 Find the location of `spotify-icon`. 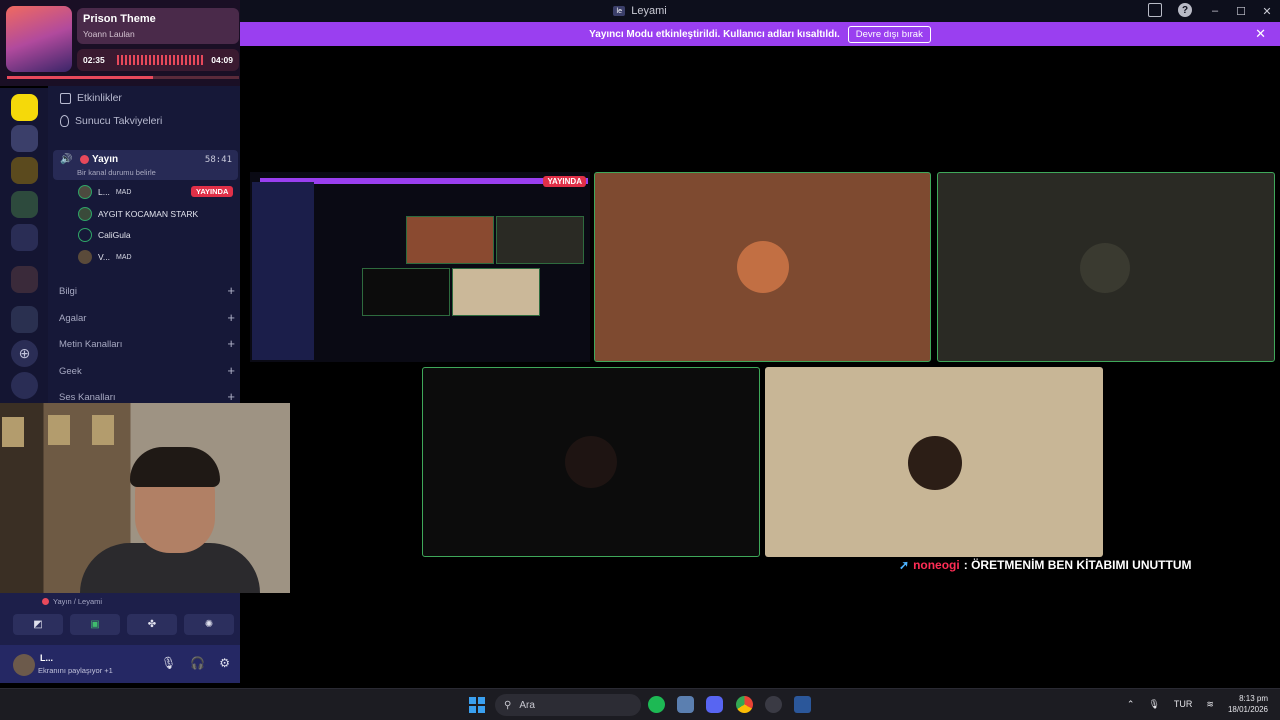

spotify-icon is located at coordinates (656, 704).